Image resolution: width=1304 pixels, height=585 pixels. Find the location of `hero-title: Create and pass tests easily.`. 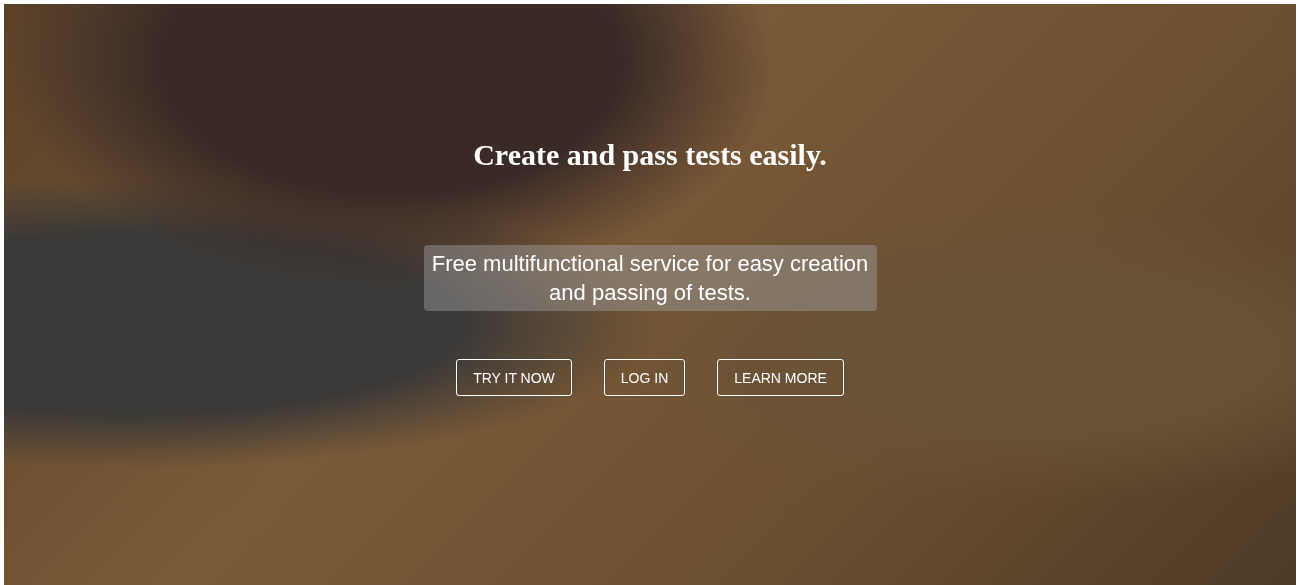

hero-title: Create and pass tests easily. is located at coordinates (650, 155).